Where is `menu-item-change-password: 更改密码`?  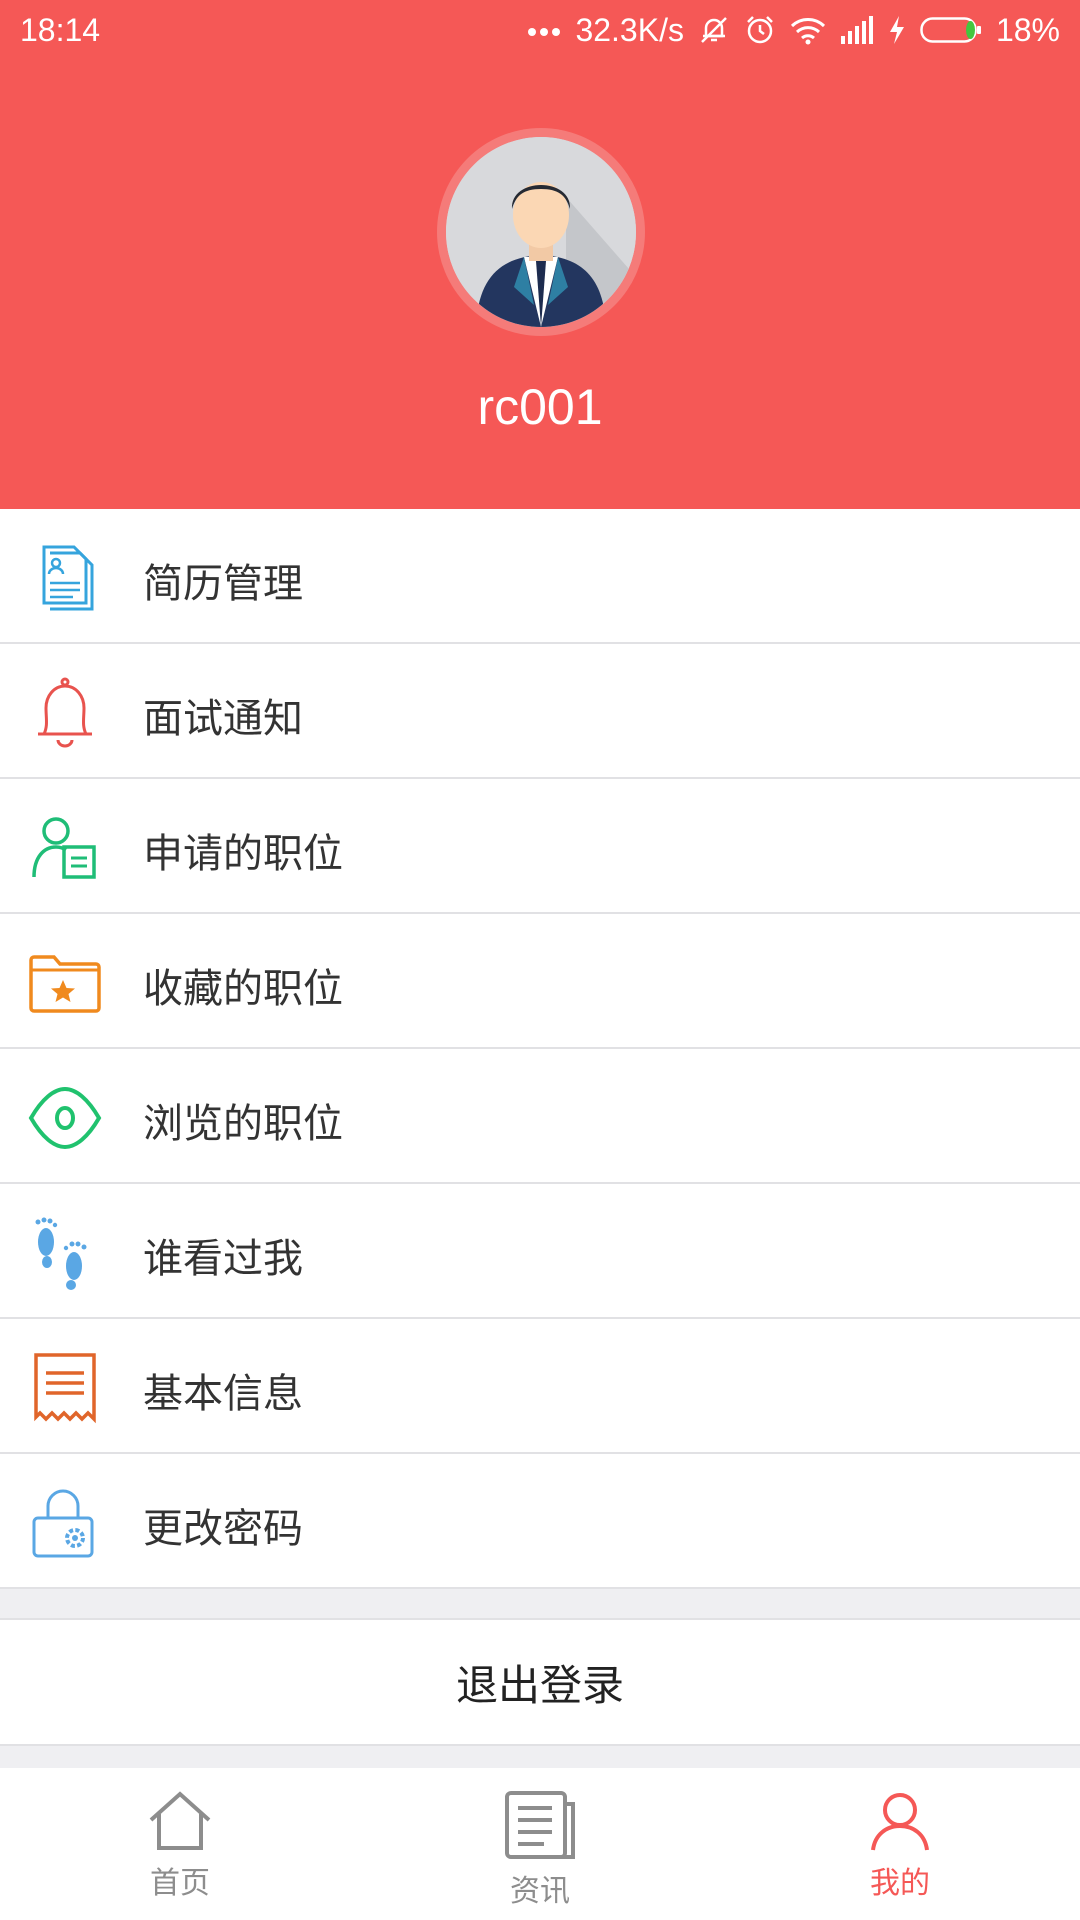
menu-item-change-password: 更改密码 is located at coordinates (540, 1521).